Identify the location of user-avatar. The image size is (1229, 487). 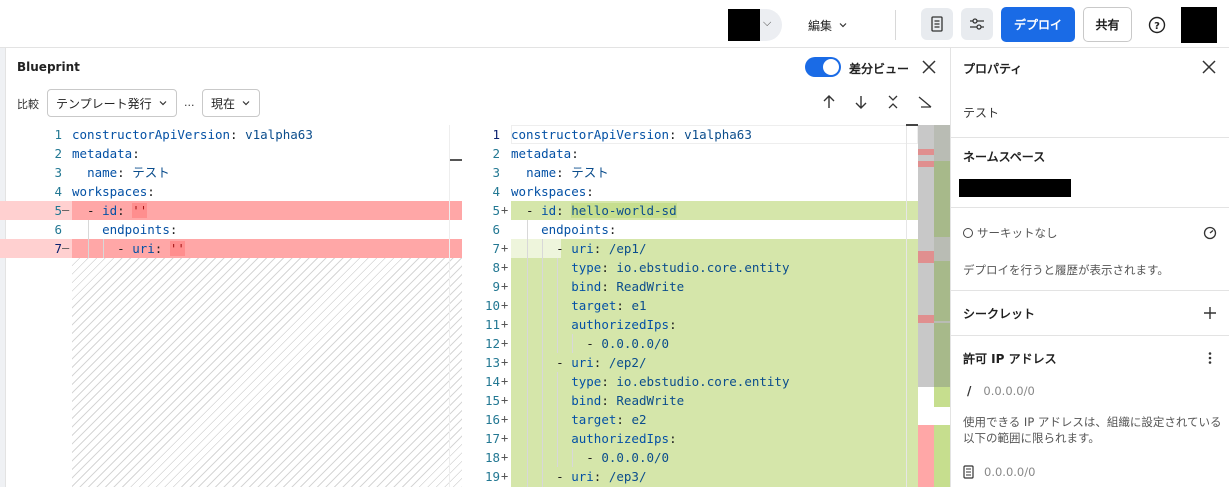
(1199, 25).